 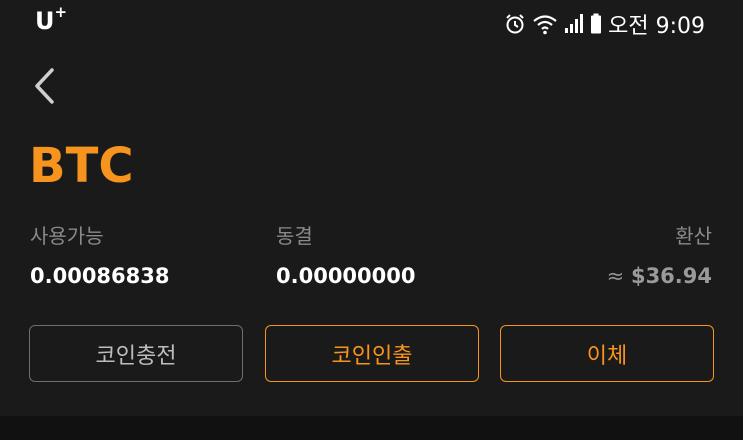 What do you see at coordinates (371, 428) in the screenshot?
I see `section-divider` at bounding box center [371, 428].